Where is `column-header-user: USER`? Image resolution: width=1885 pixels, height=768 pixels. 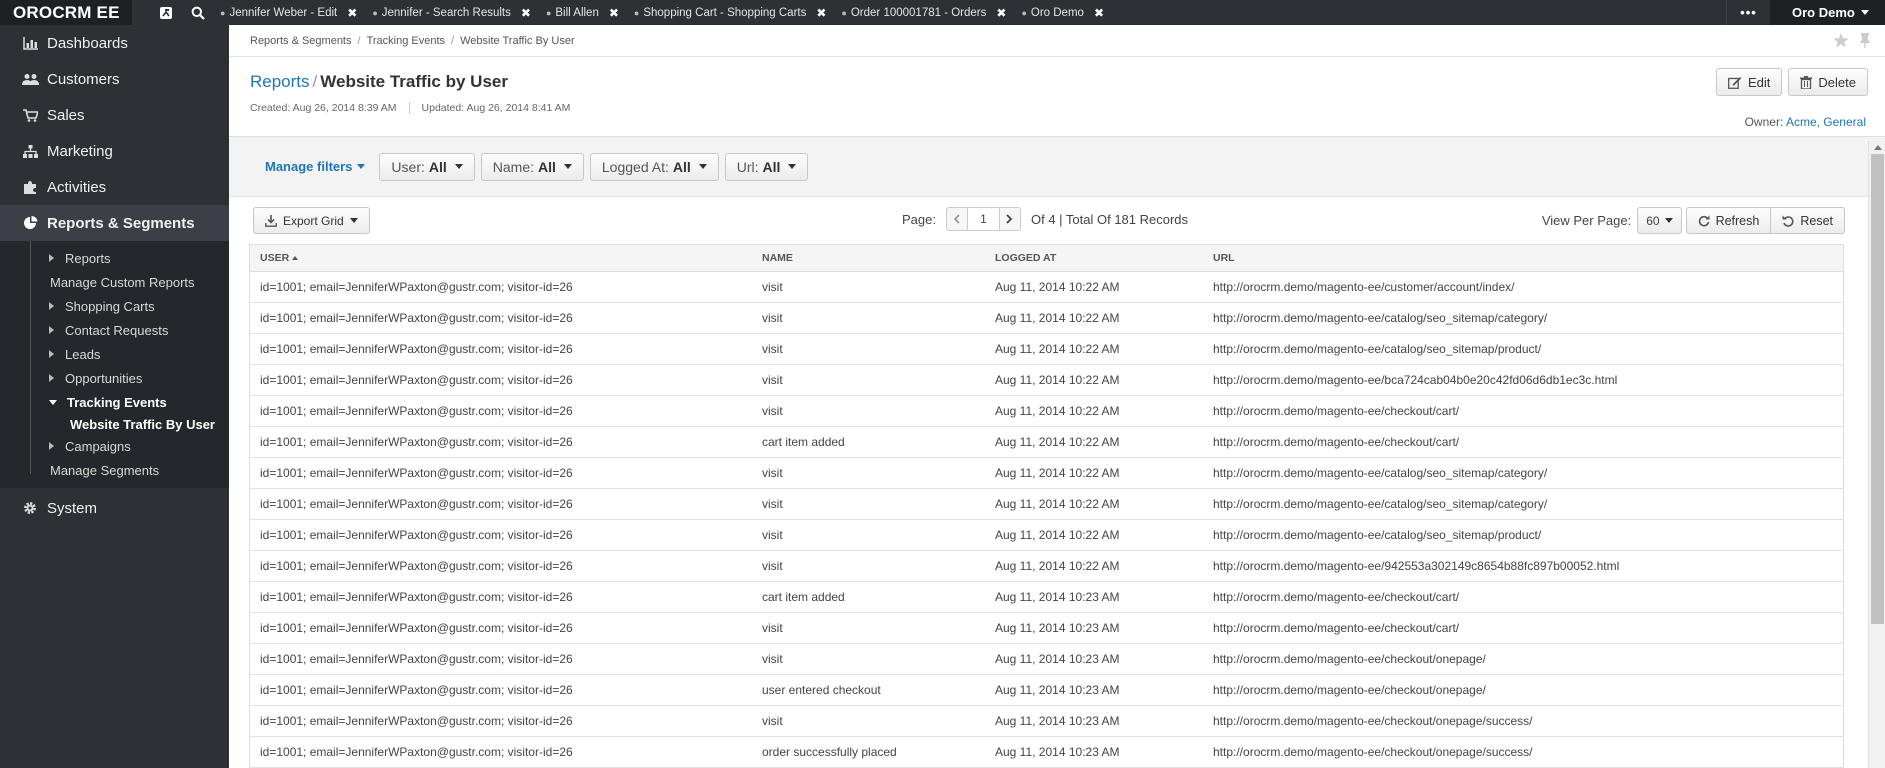 column-header-user: USER is located at coordinates (501, 258).